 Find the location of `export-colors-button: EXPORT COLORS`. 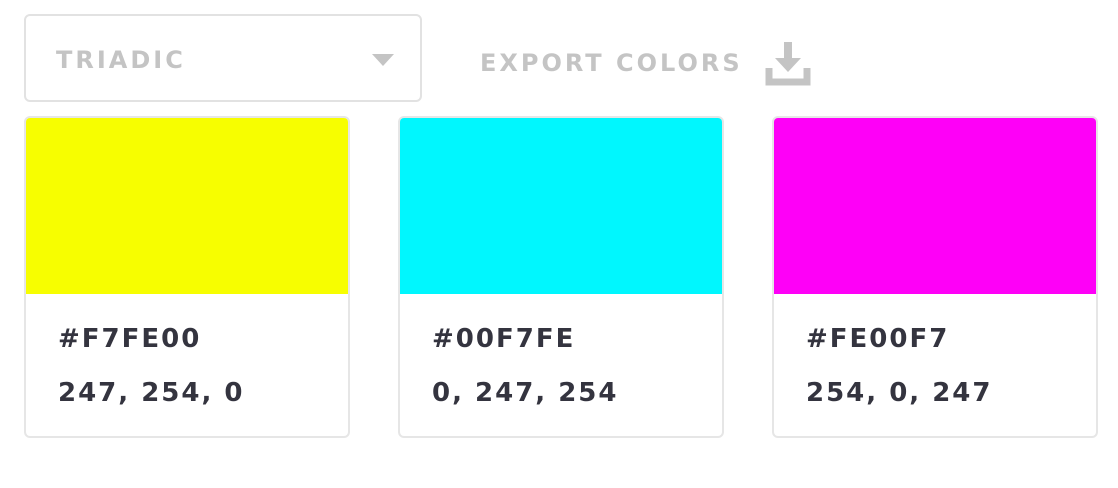

export-colors-button: EXPORT COLORS is located at coordinates (645, 63).